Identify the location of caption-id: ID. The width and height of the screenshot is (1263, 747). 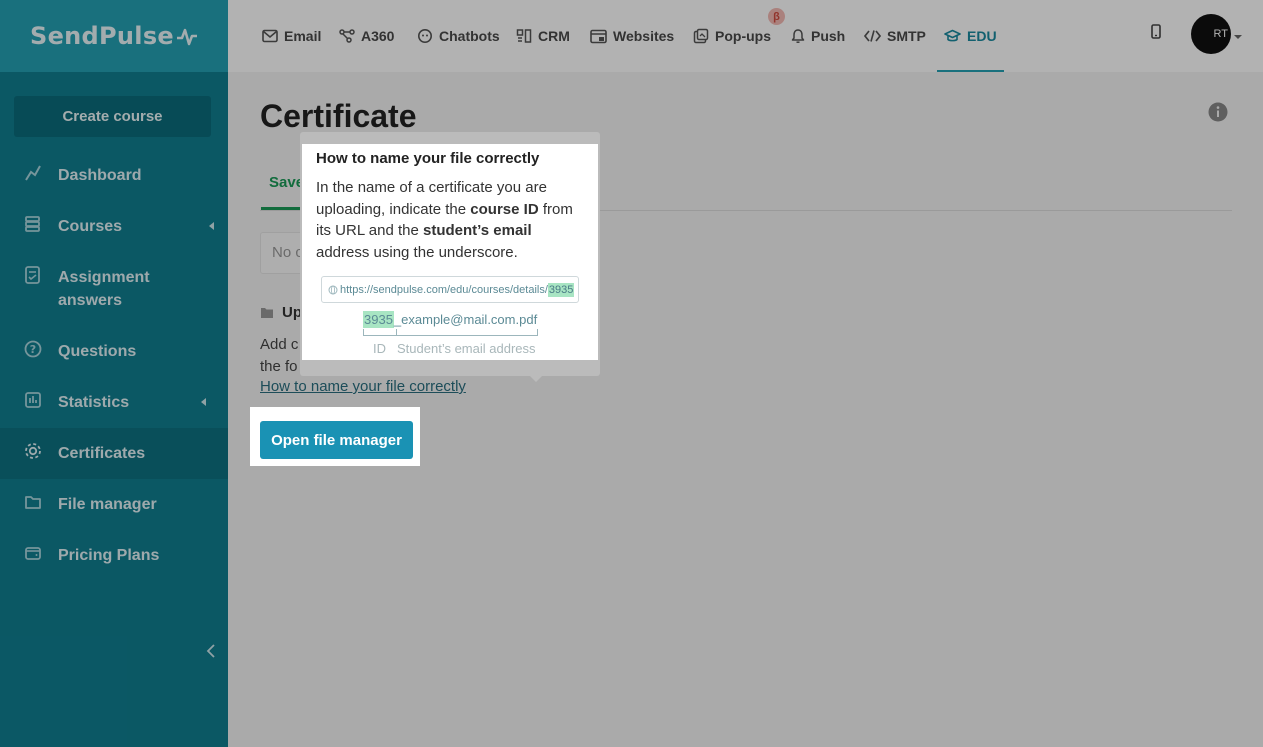
(379, 348).